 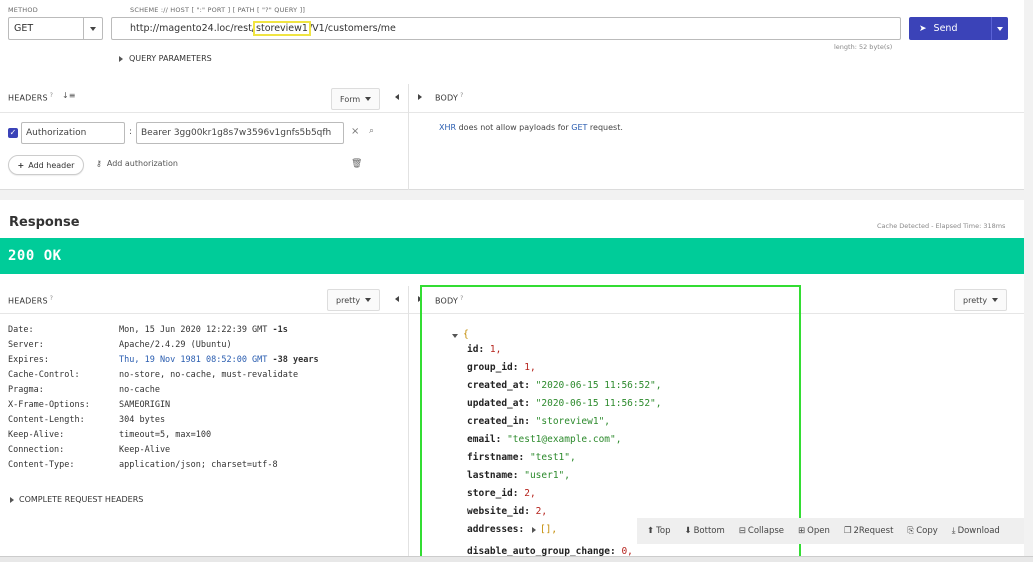 I want to click on header-key: Content-Type:, so click(x=41, y=465).